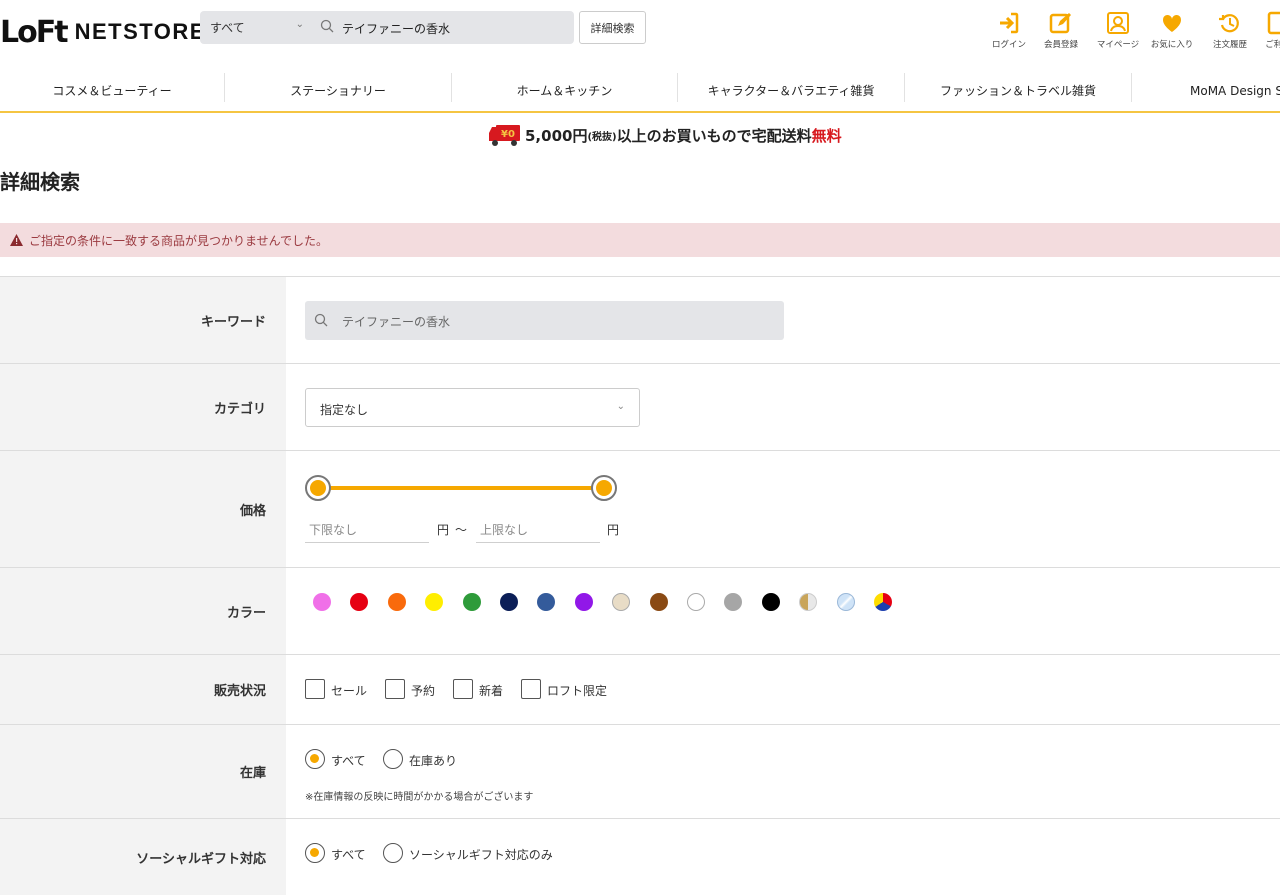 This screenshot has height=895, width=1280. What do you see at coordinates (791, 90) in the screenshot?
I see `nav-item-character: キャラクター＆バラエティ雑貨` at bounding box center [791, 90].